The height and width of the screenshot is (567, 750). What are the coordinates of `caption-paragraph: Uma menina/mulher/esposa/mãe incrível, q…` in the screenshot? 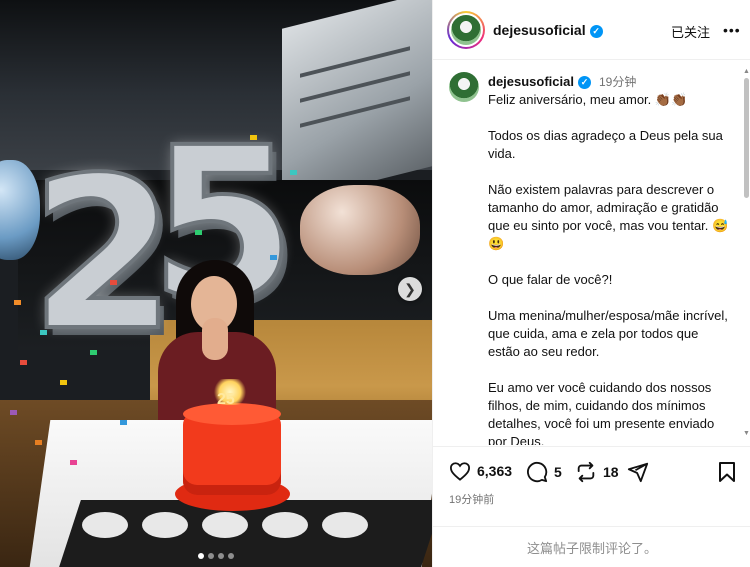 It's located at (608, 333).